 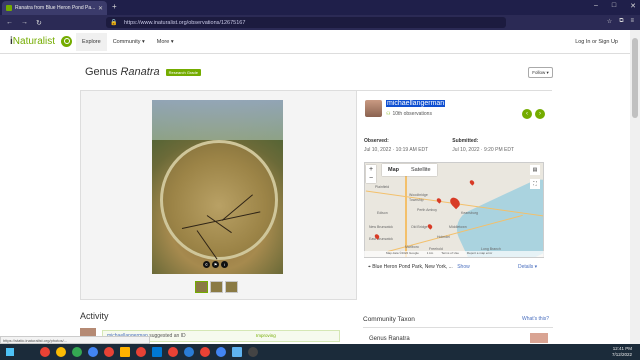 What do you see at coordinates (421, 170) in the screenshot?
I see `tab-satellite: Satellite` at bounding box center [421, 170].